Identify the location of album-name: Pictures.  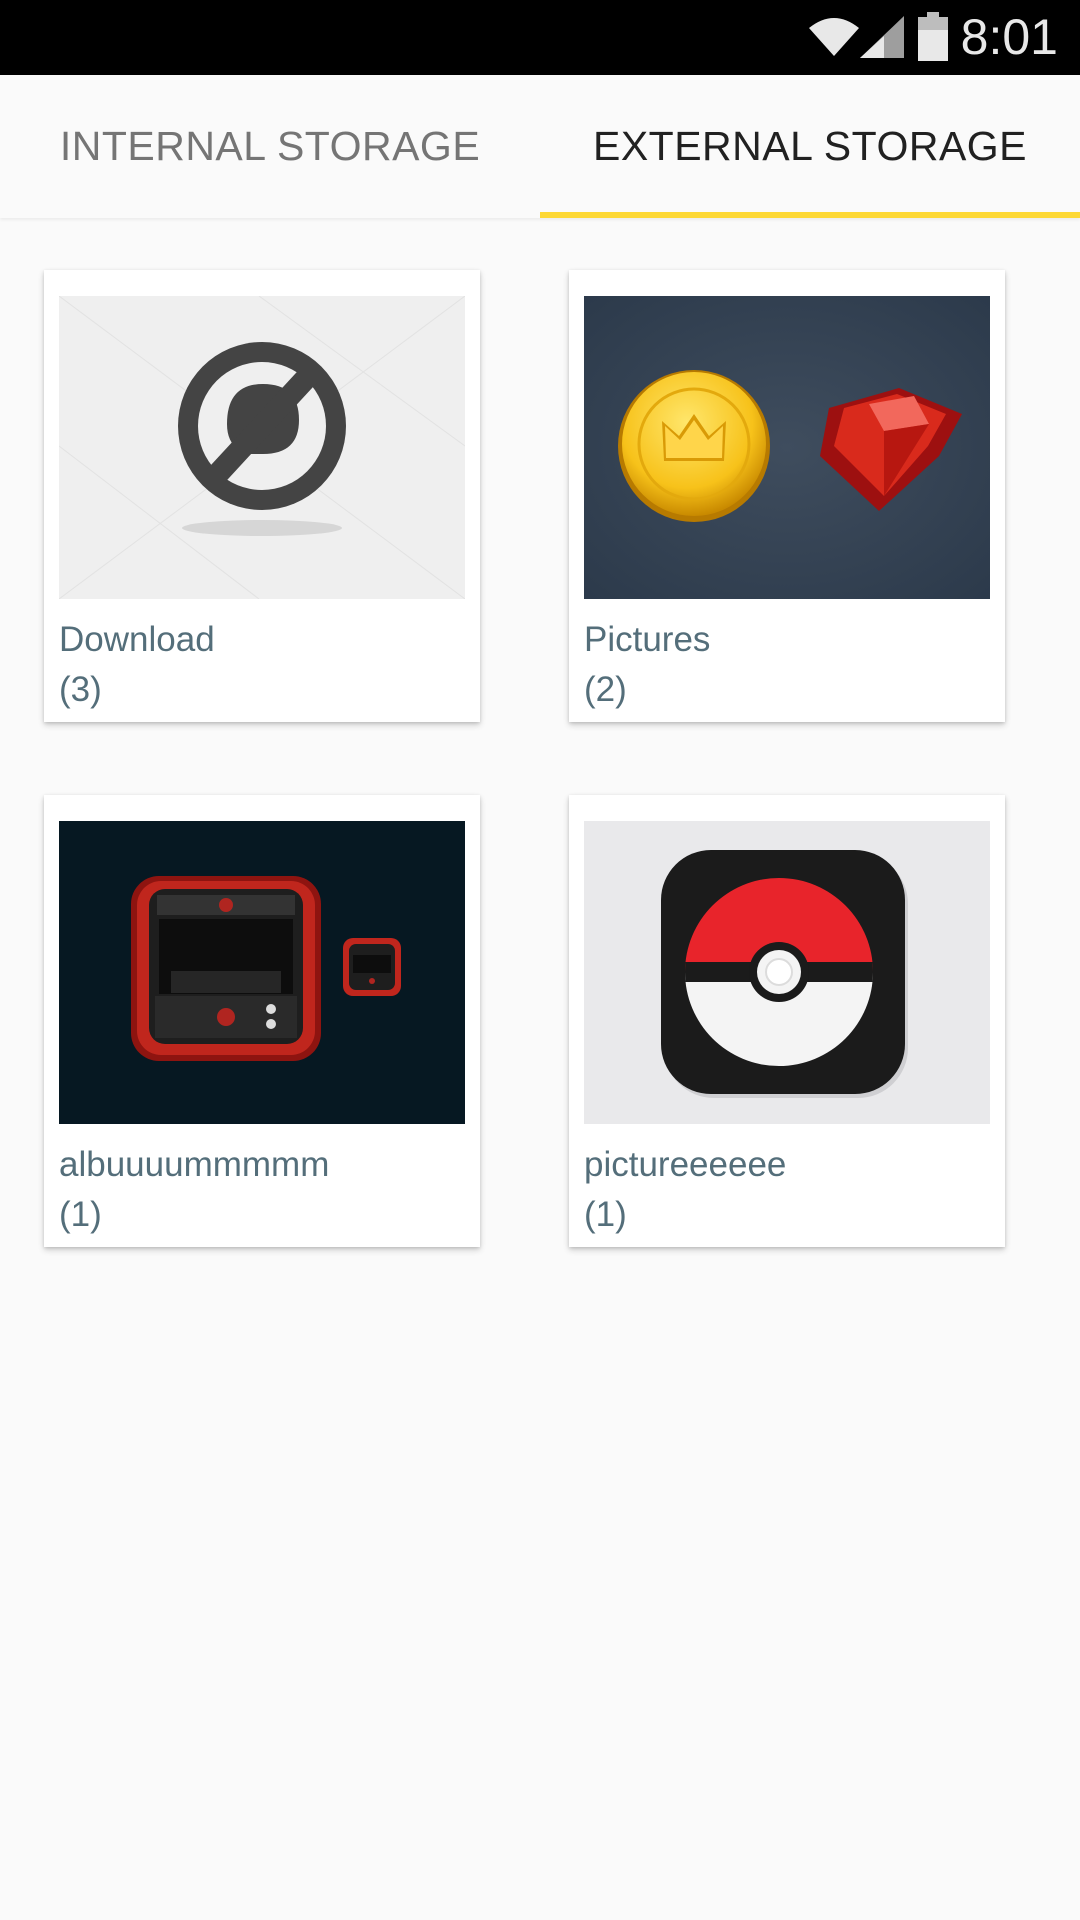
(647, 639).